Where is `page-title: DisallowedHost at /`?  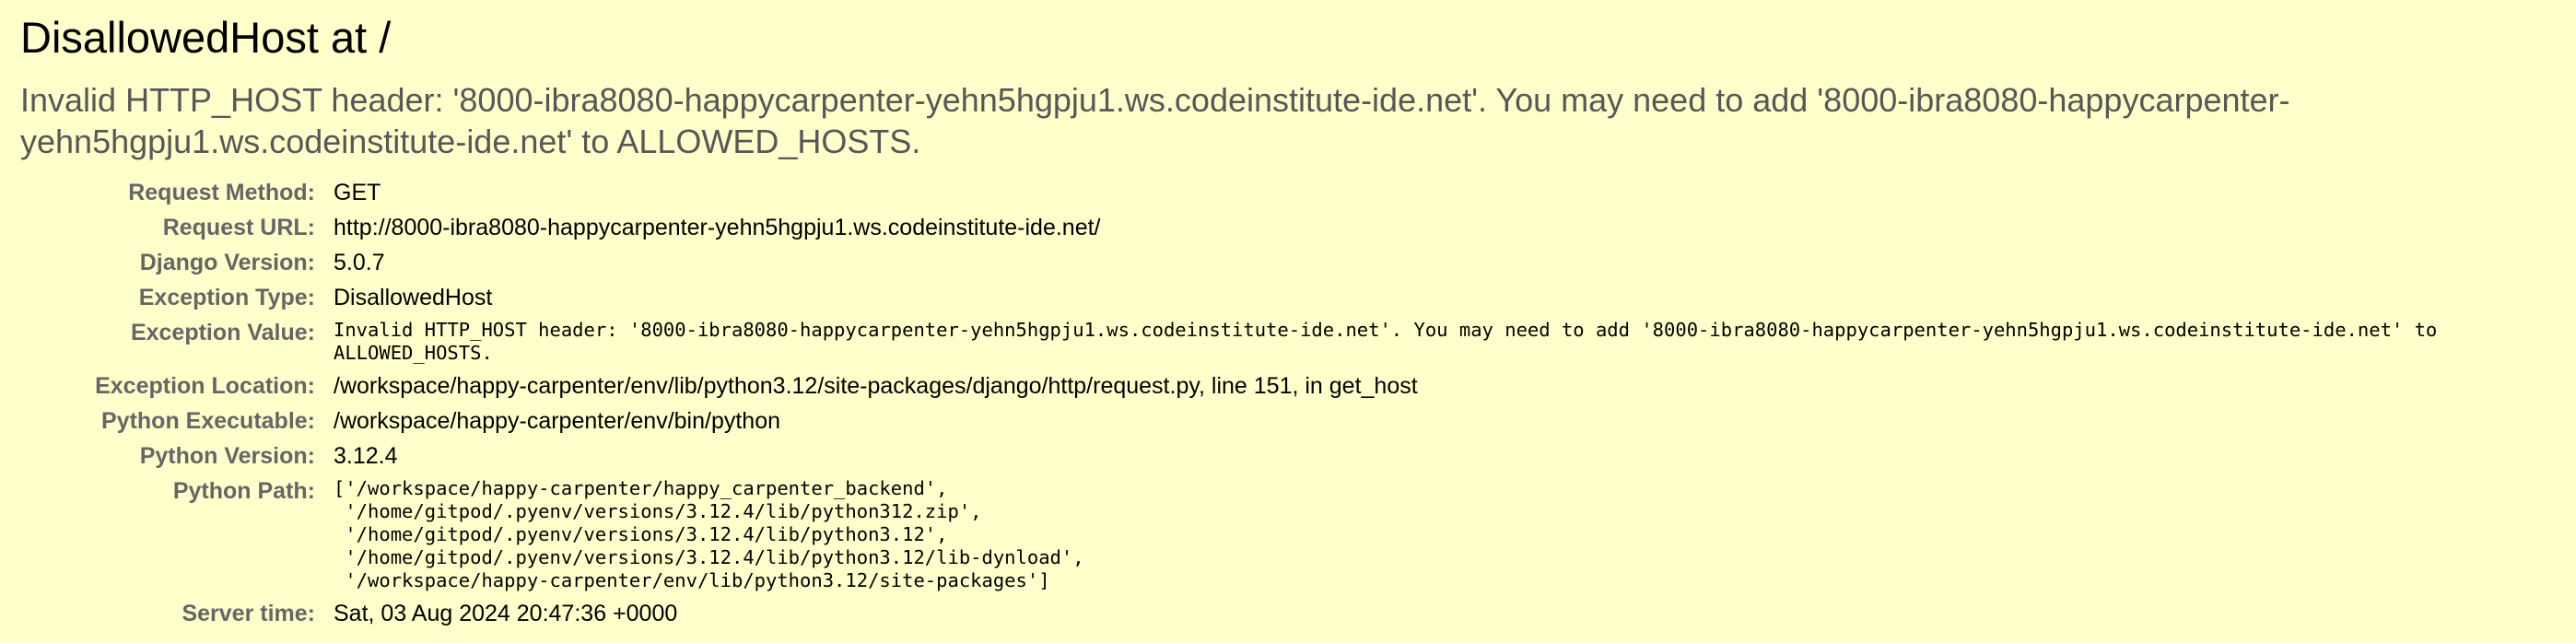 page-title: DisallowedHost at / is located at coordinates (206, 38).